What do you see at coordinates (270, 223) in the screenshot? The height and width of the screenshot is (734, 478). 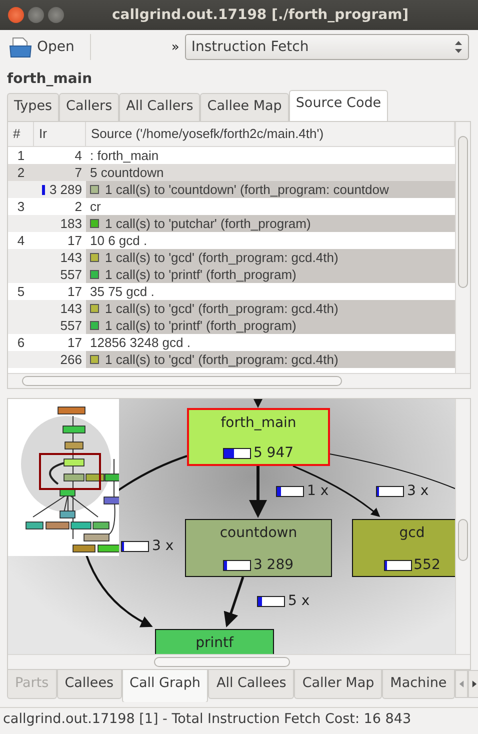 I see `call-cell: 1 call(s) to 'putchar' (forth_program)` at bounding box center [270, 223].